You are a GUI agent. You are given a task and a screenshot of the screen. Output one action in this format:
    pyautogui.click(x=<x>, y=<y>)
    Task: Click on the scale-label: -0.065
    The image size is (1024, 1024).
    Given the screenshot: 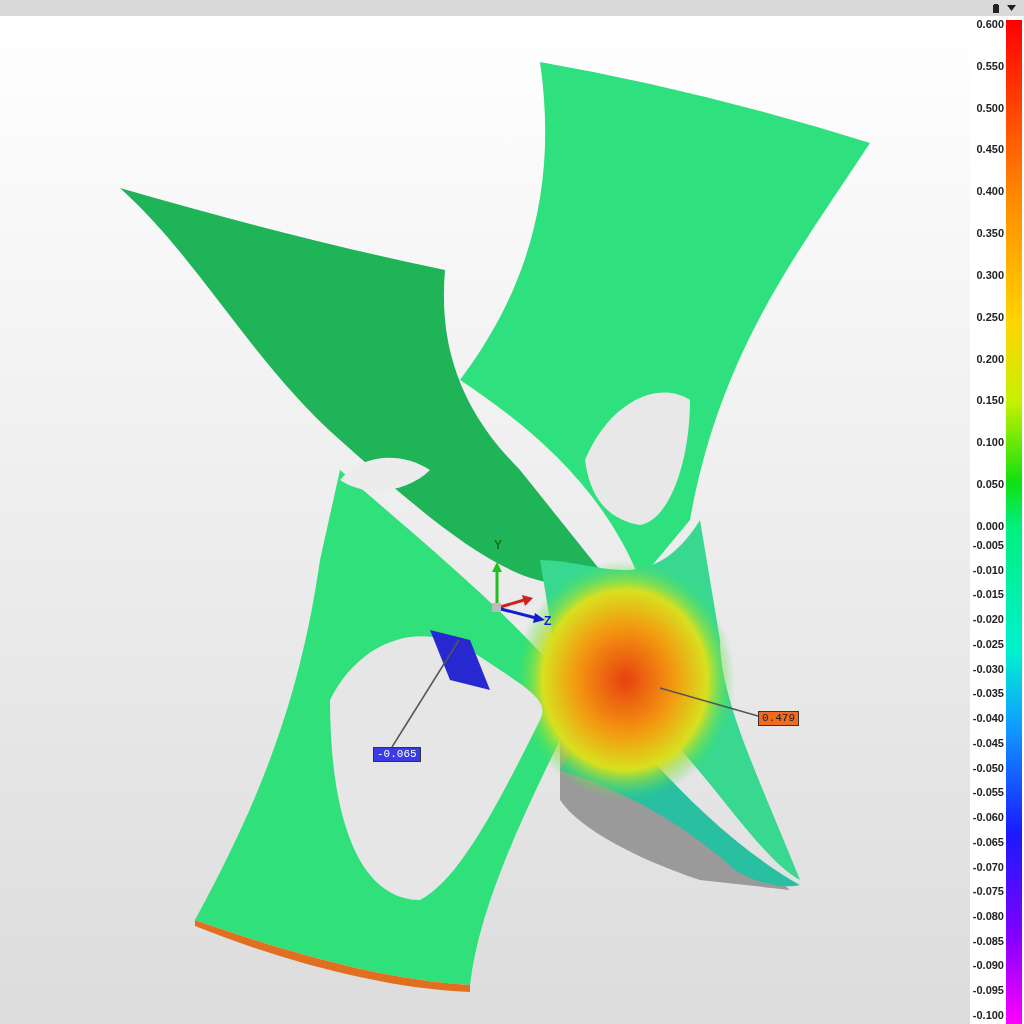 What is the action you would take?
    pyautogui.click(x=988, y=841)
    